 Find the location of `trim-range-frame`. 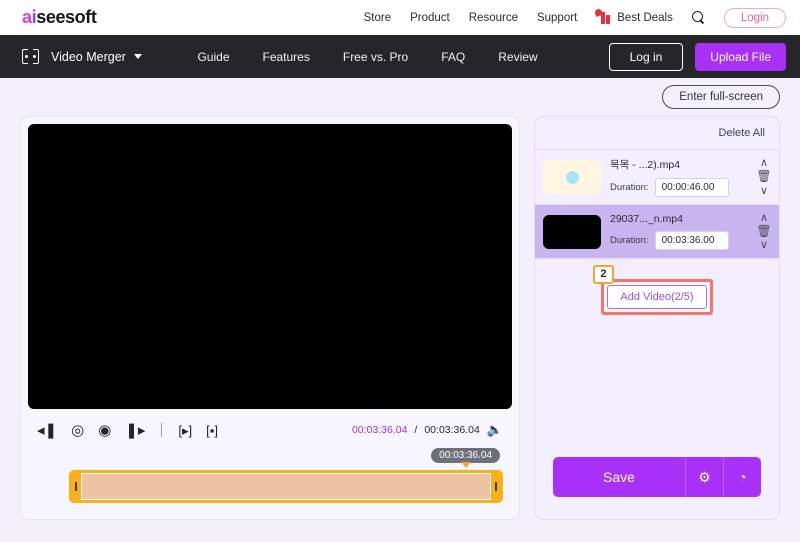

trim-range-frame is located at coordinates (286, 486).